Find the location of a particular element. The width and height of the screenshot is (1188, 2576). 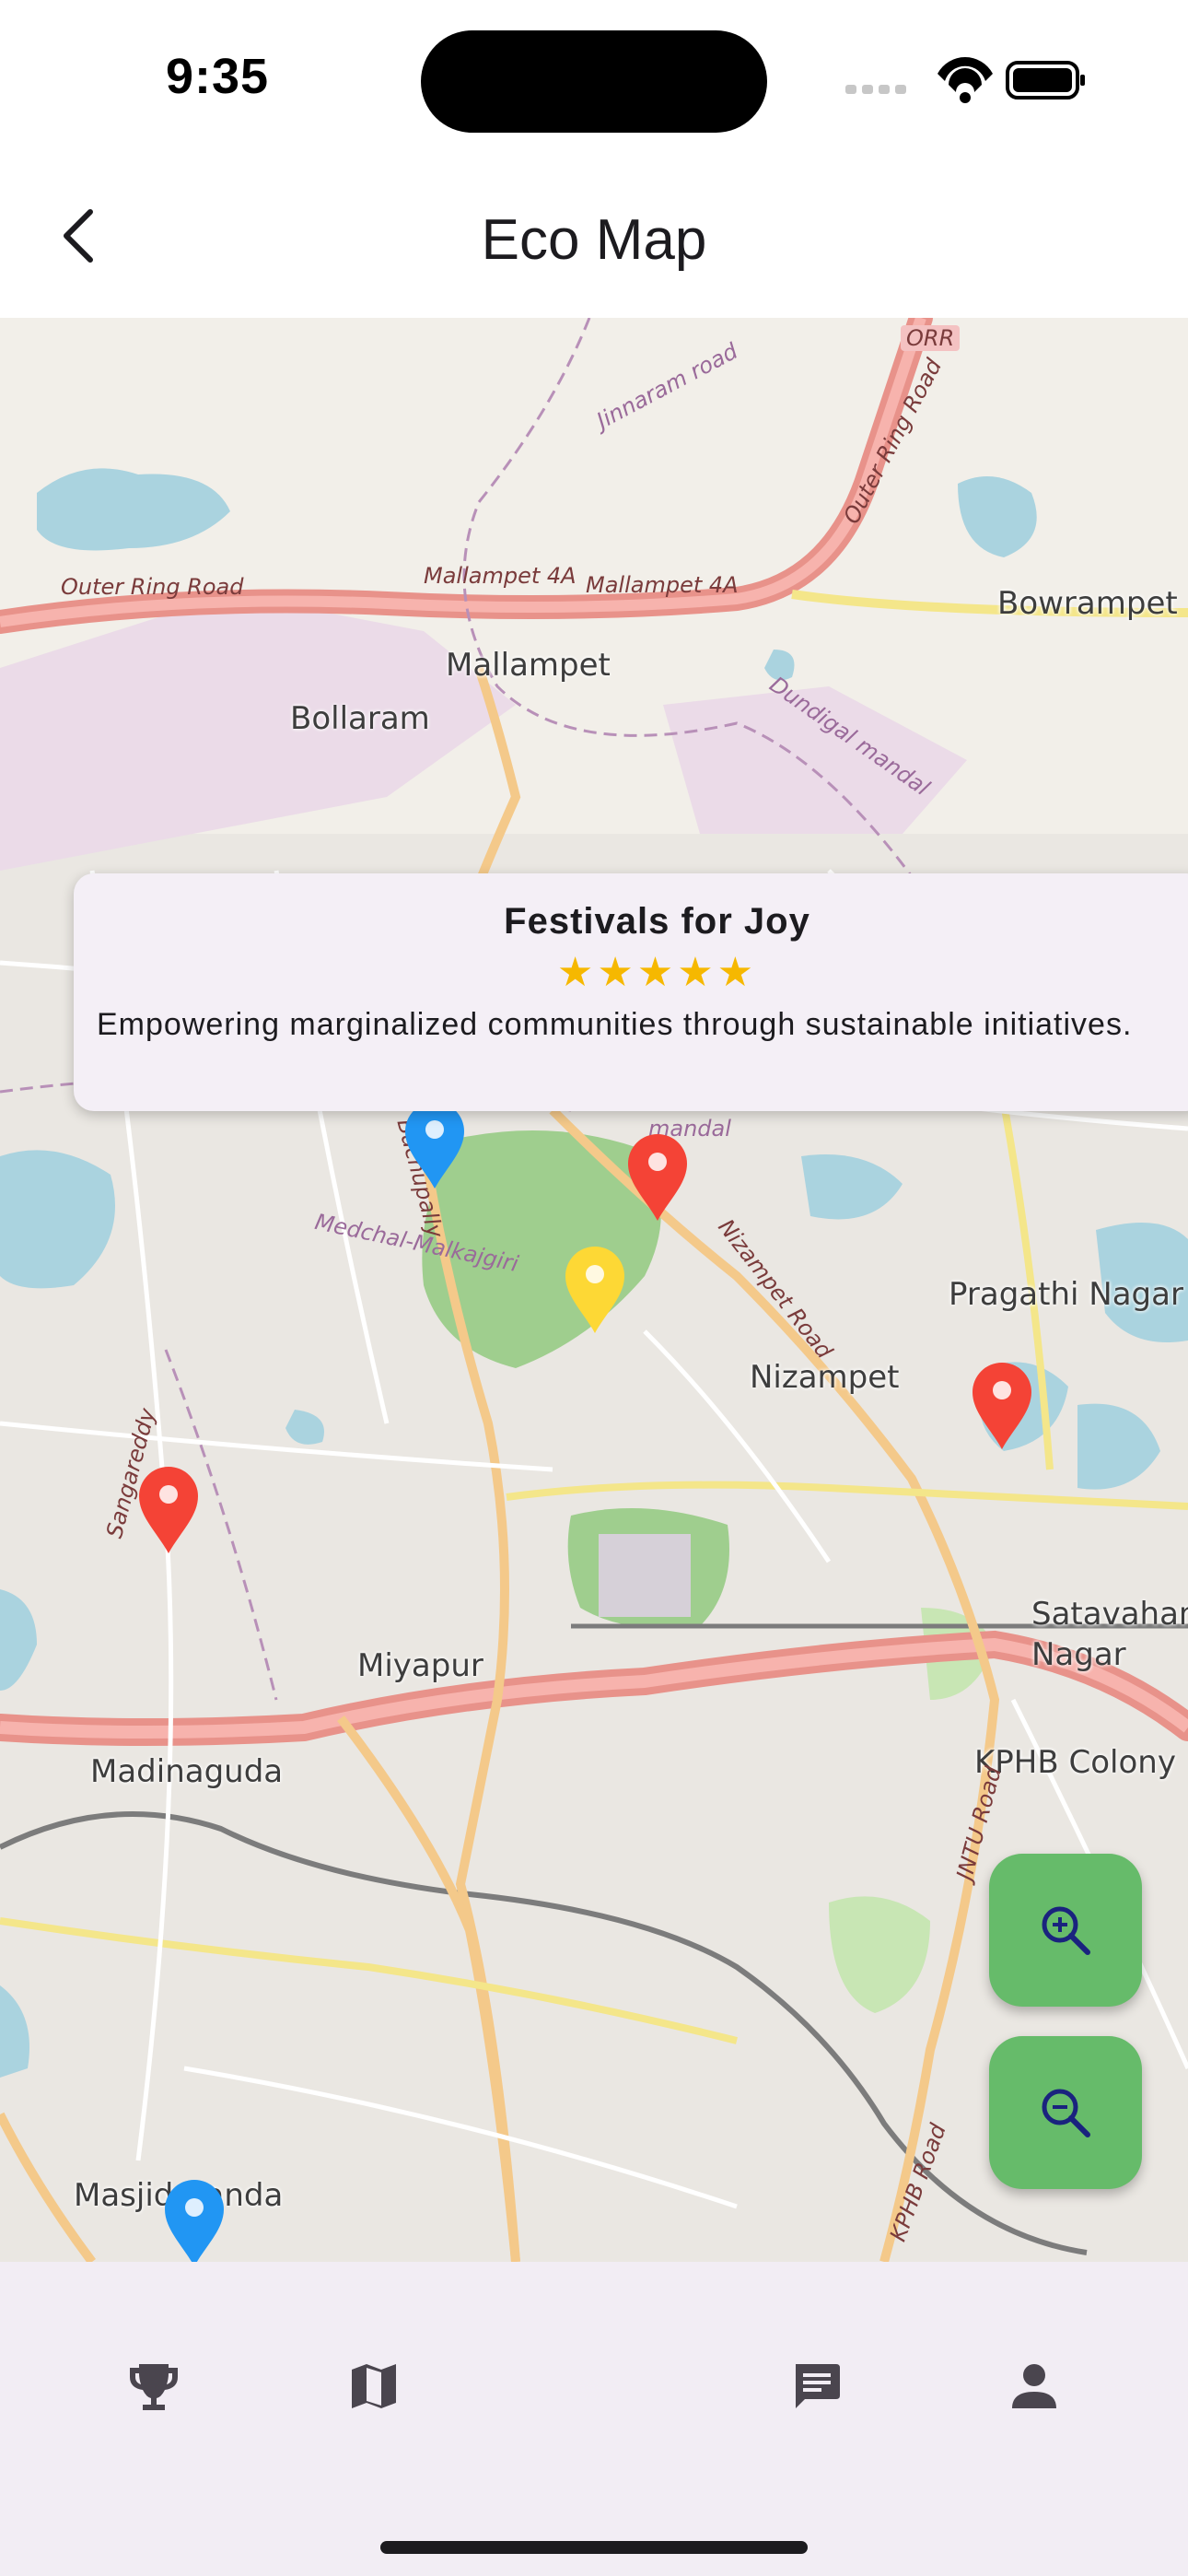

signal-icon is located at coordinates (875, 89).